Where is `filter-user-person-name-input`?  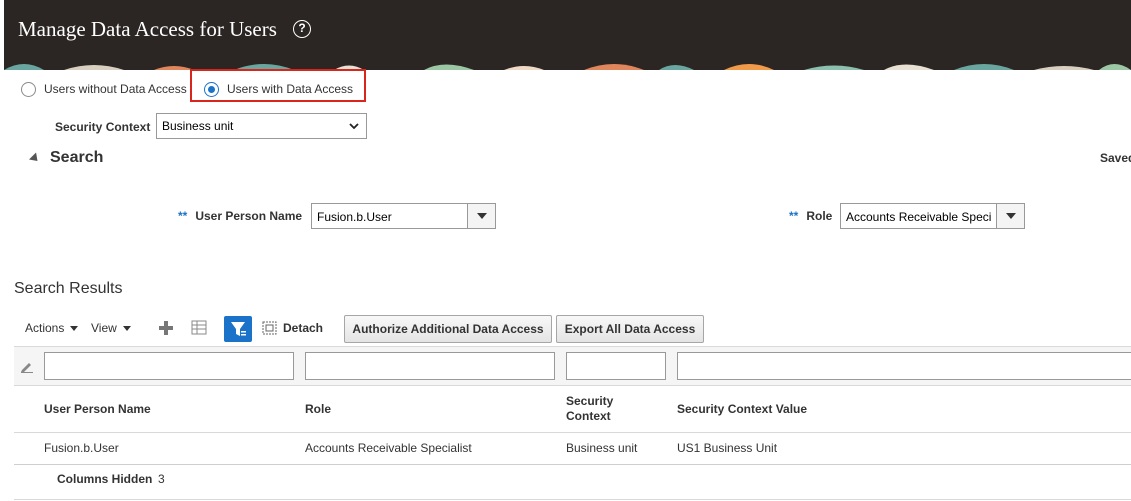 filter-user-person-name-input is located at coordinates (169, 366).